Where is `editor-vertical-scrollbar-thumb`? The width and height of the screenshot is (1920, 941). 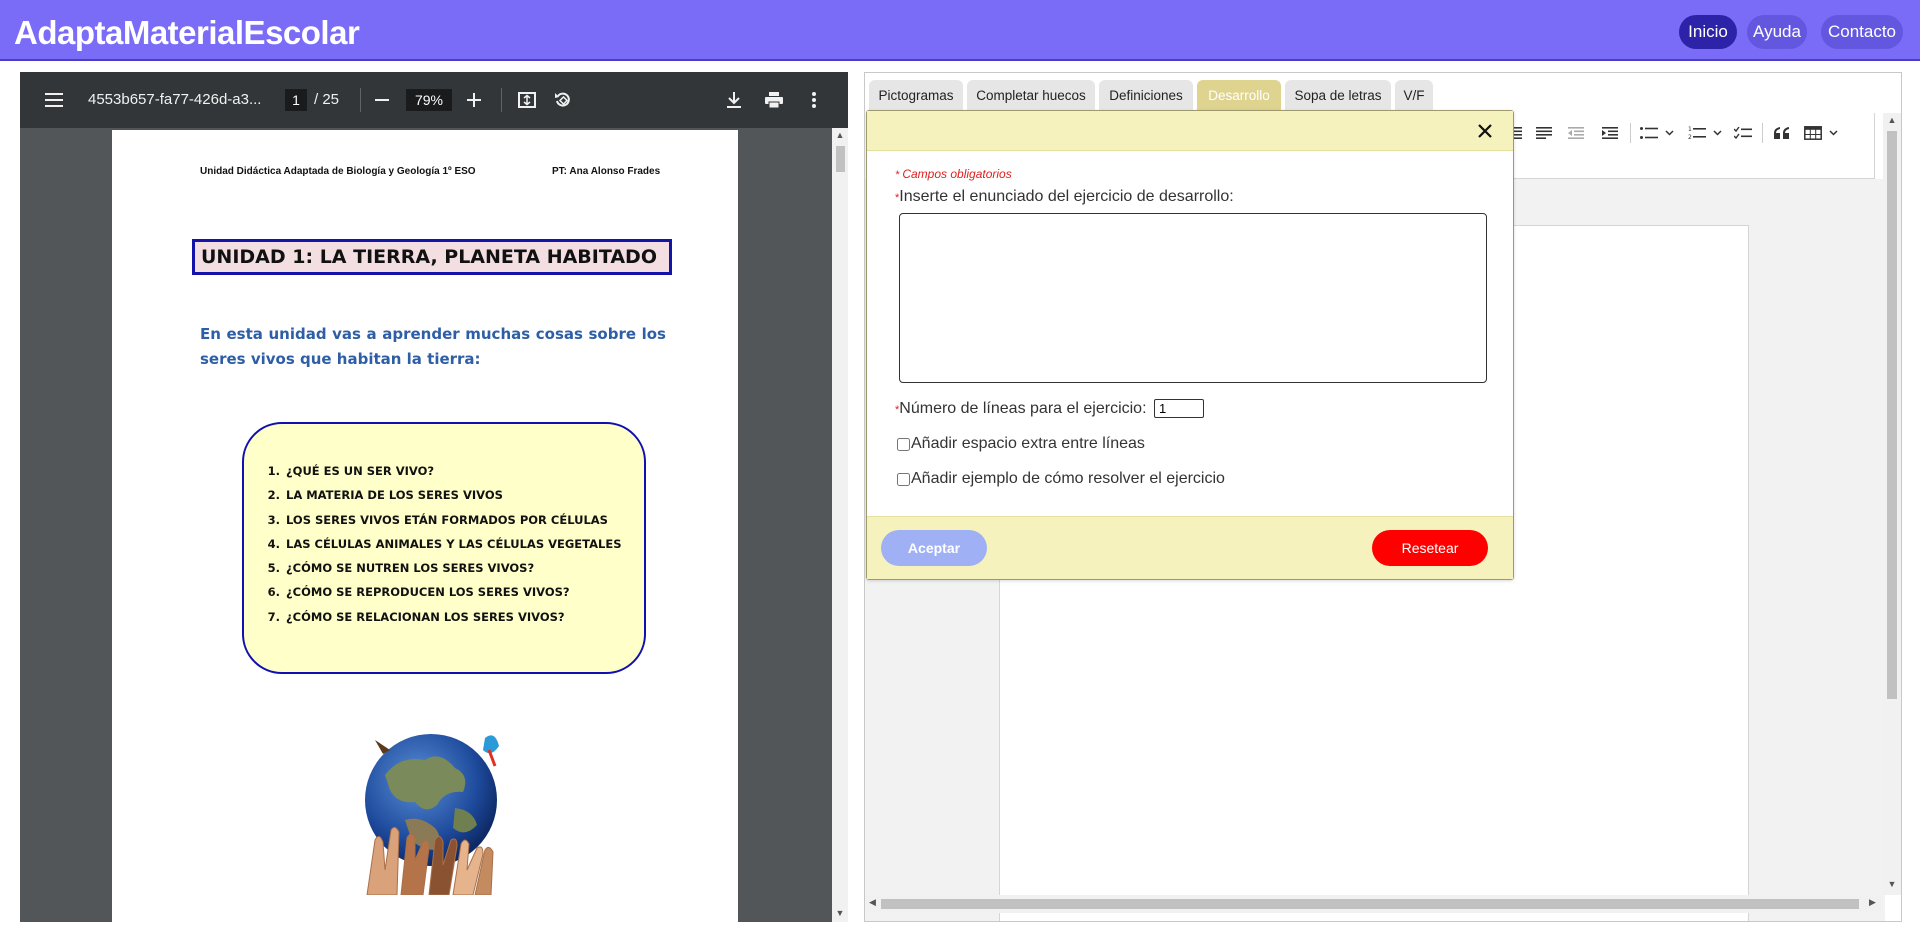 editor-vertical-scrollbar-thumb is located at coordinates (1892, 415).